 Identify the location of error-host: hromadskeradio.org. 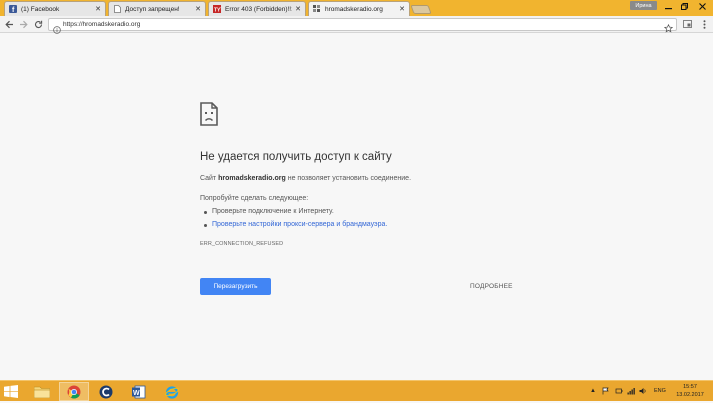
(252, 178).